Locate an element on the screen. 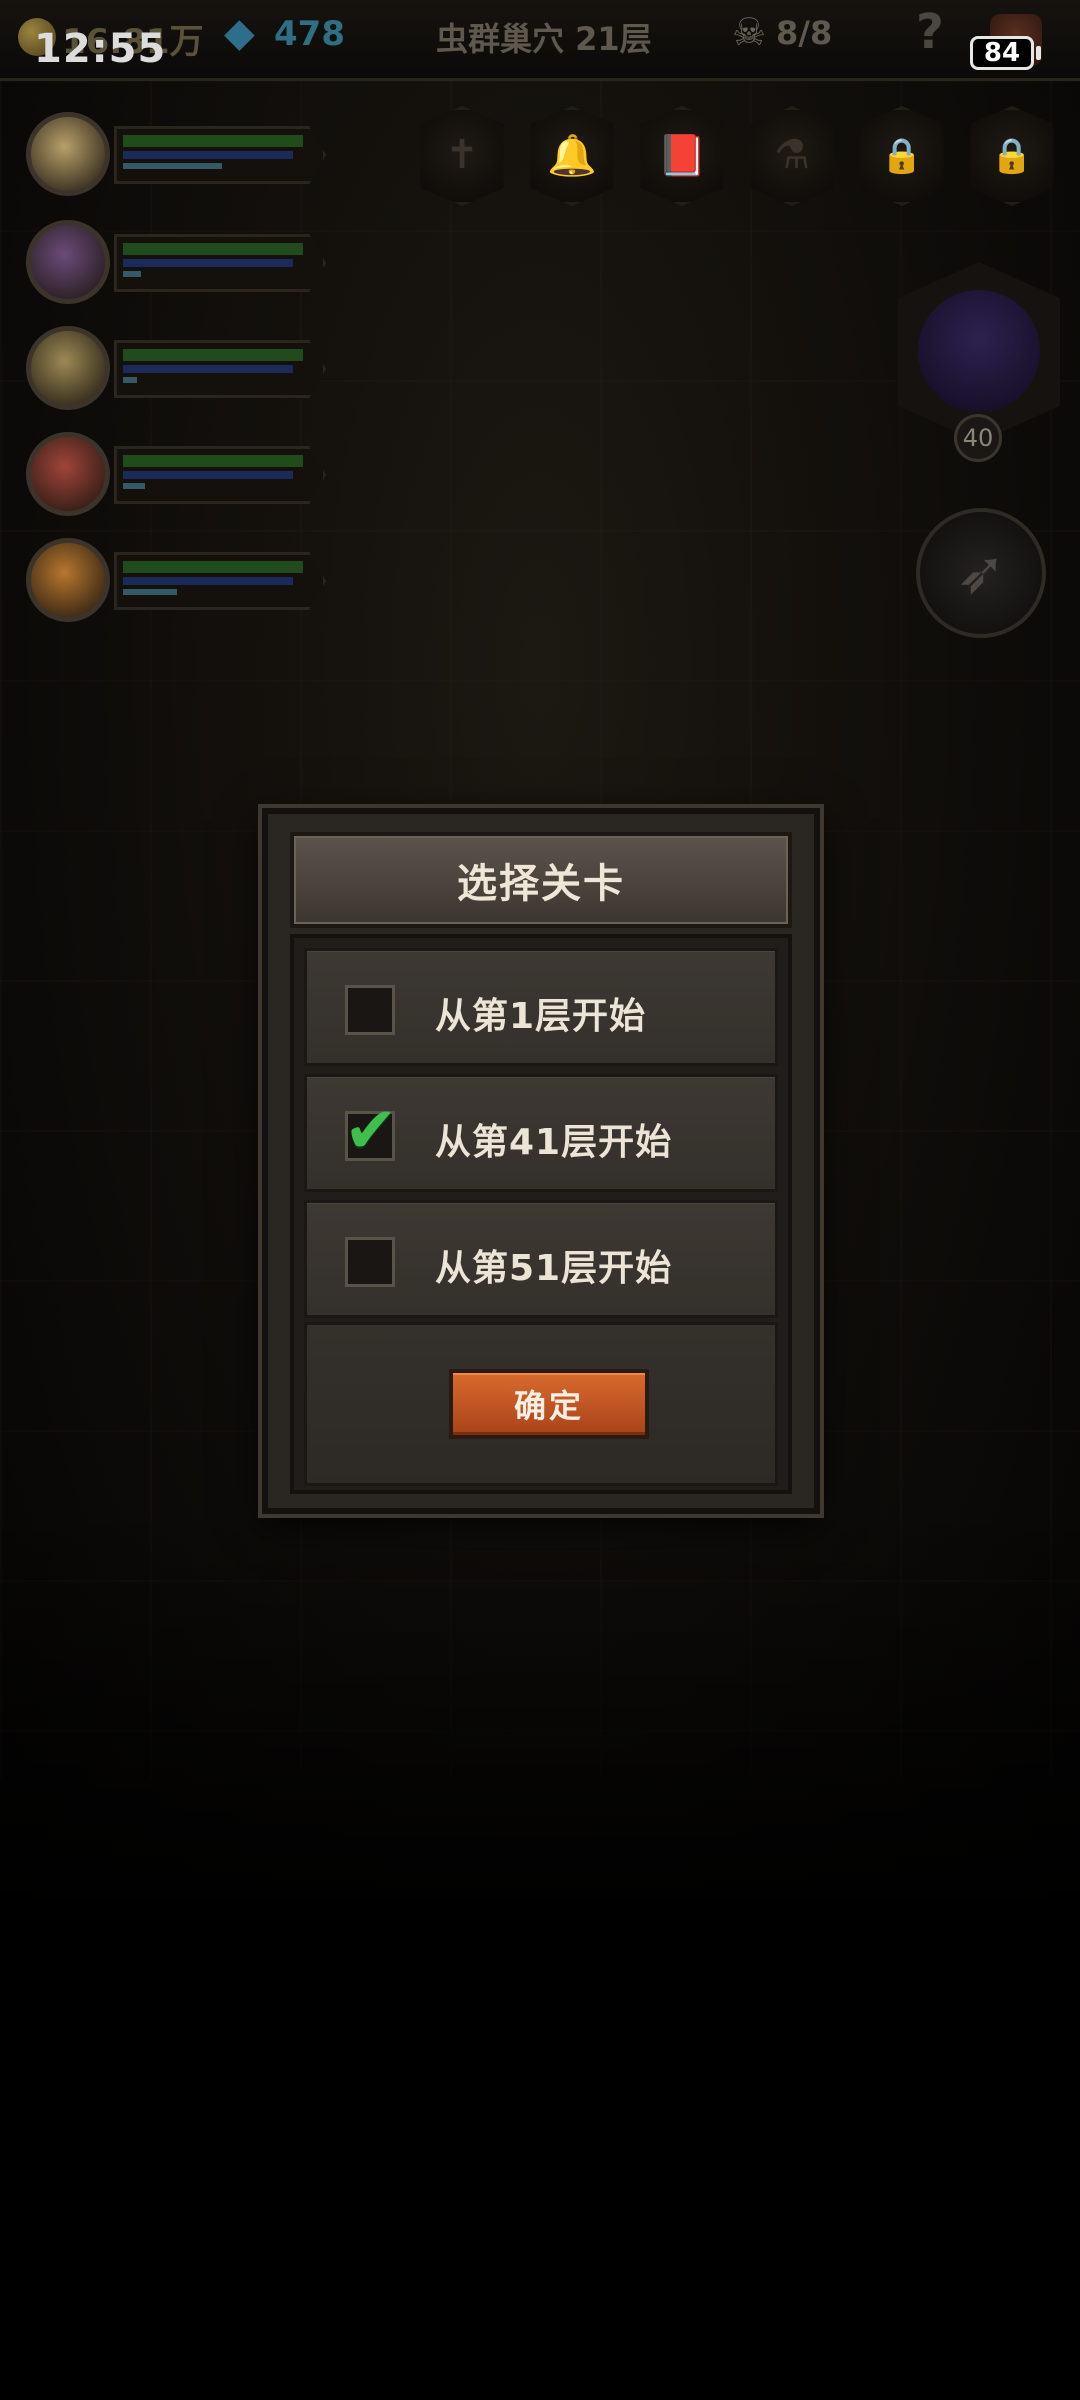 This screenshot has height=2400, width=1080. battery-tip is located at coordinates (1038, 53).